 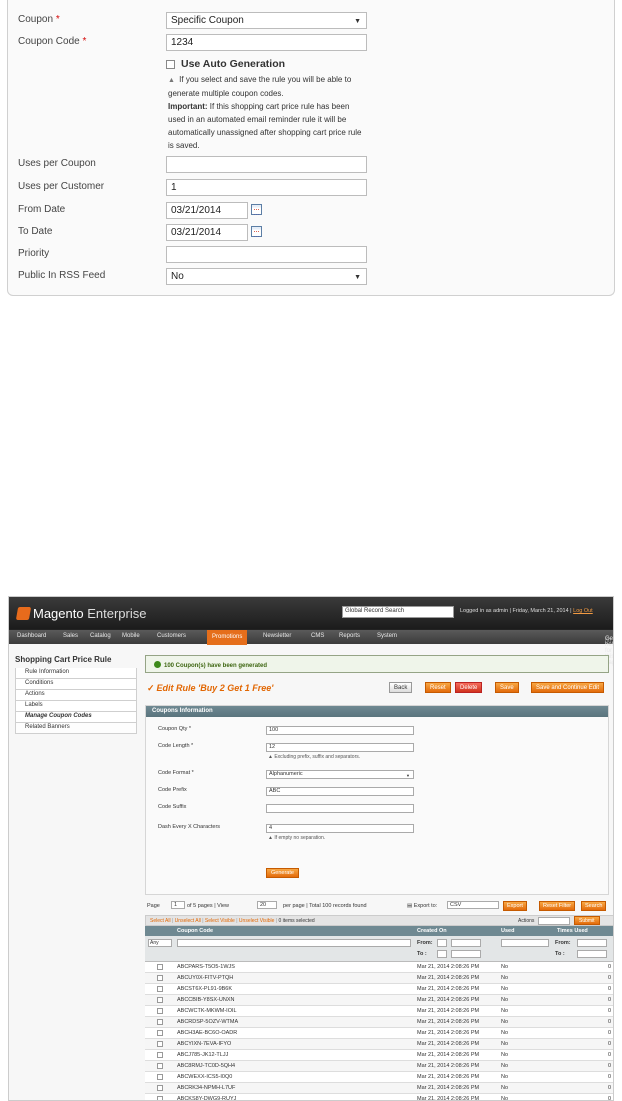 What do you see at coordinates (507, 687) in the screenshot?
I see `save-button: Save` at bounding box center [507, 687].